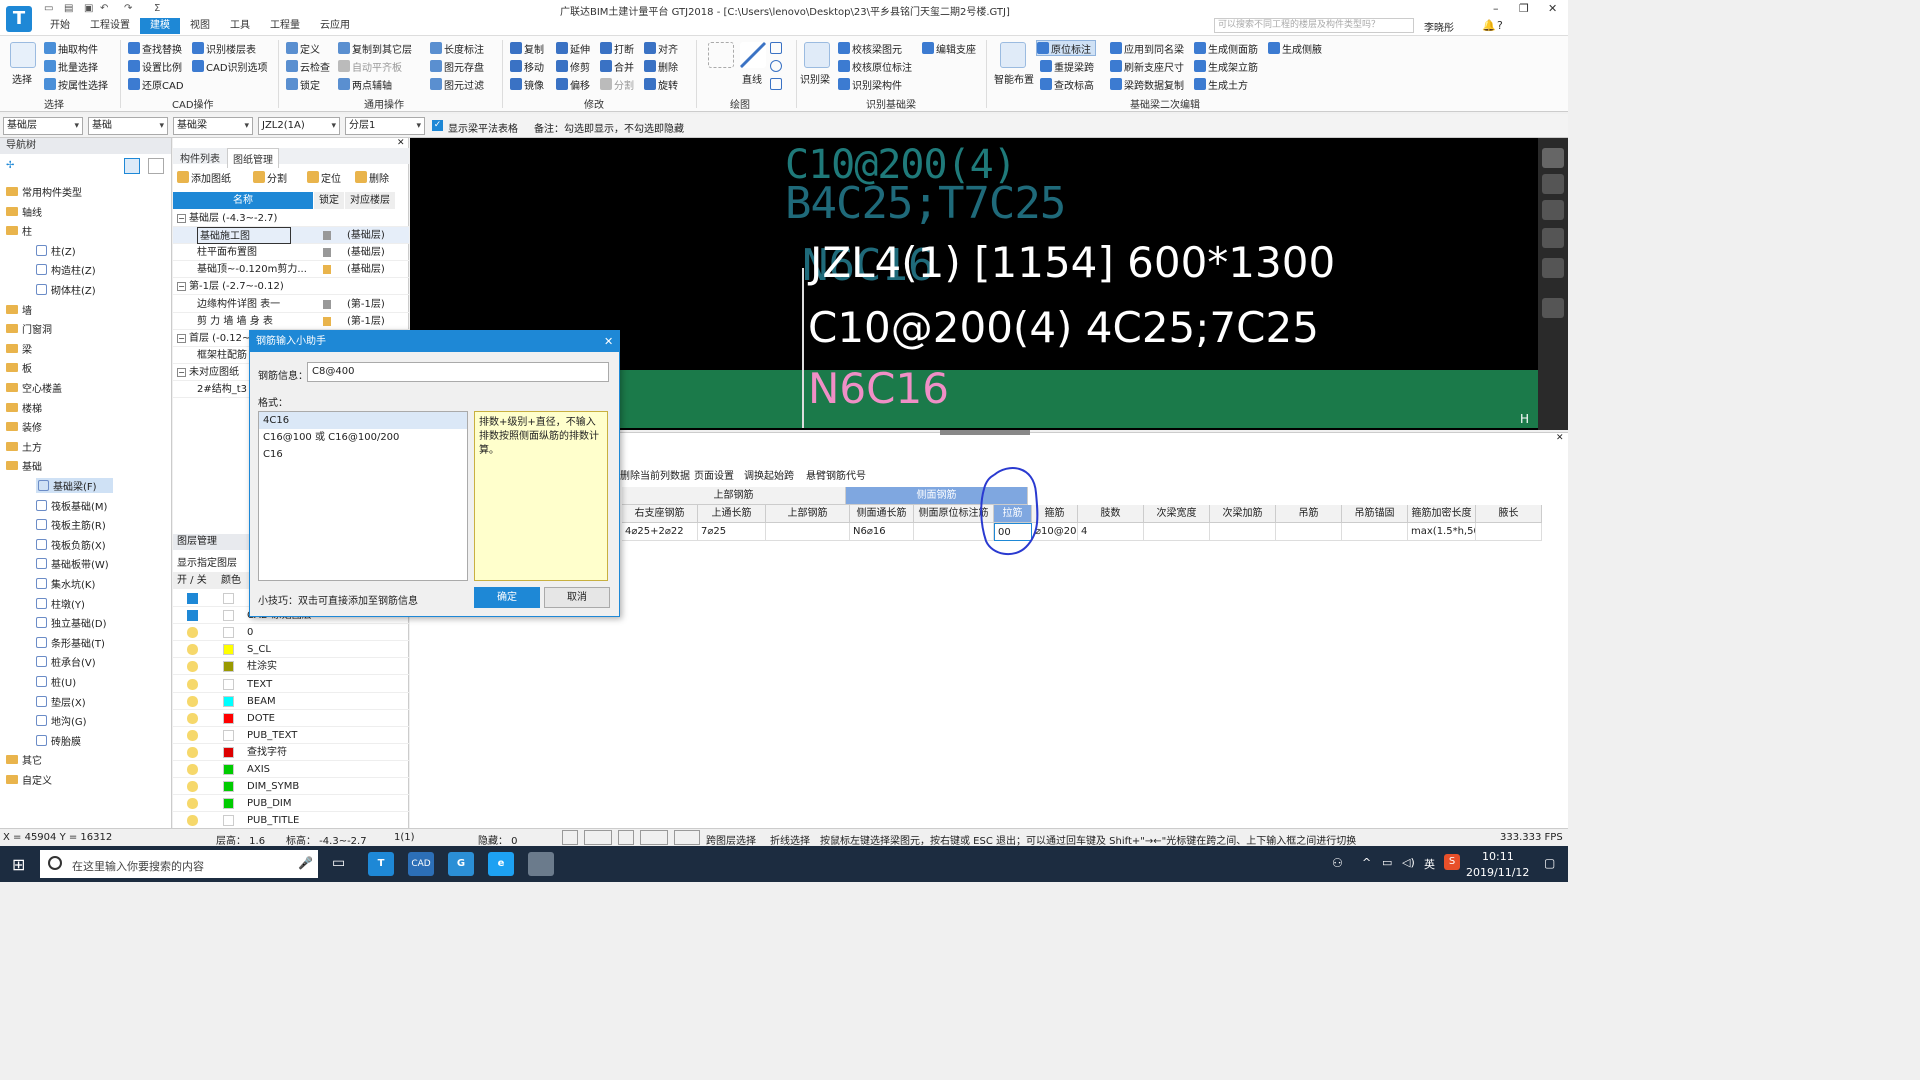  I want to click on merge-button: 合并, so click(617, 66).